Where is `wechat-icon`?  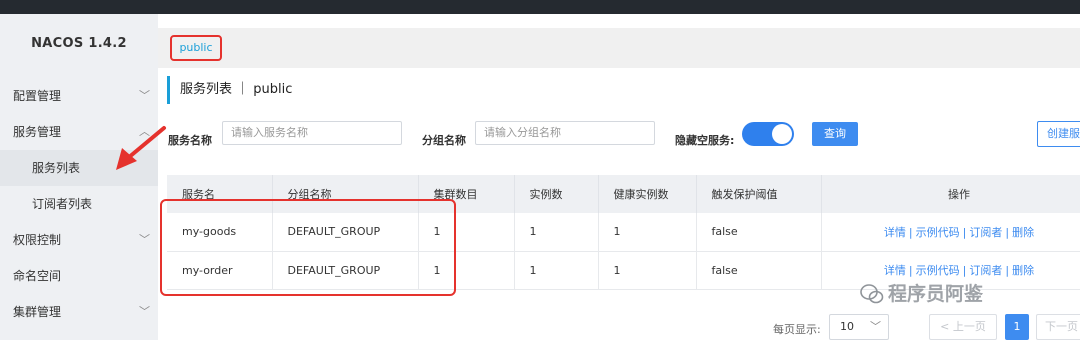 wechat-icon is located at coordinates (872, 294).